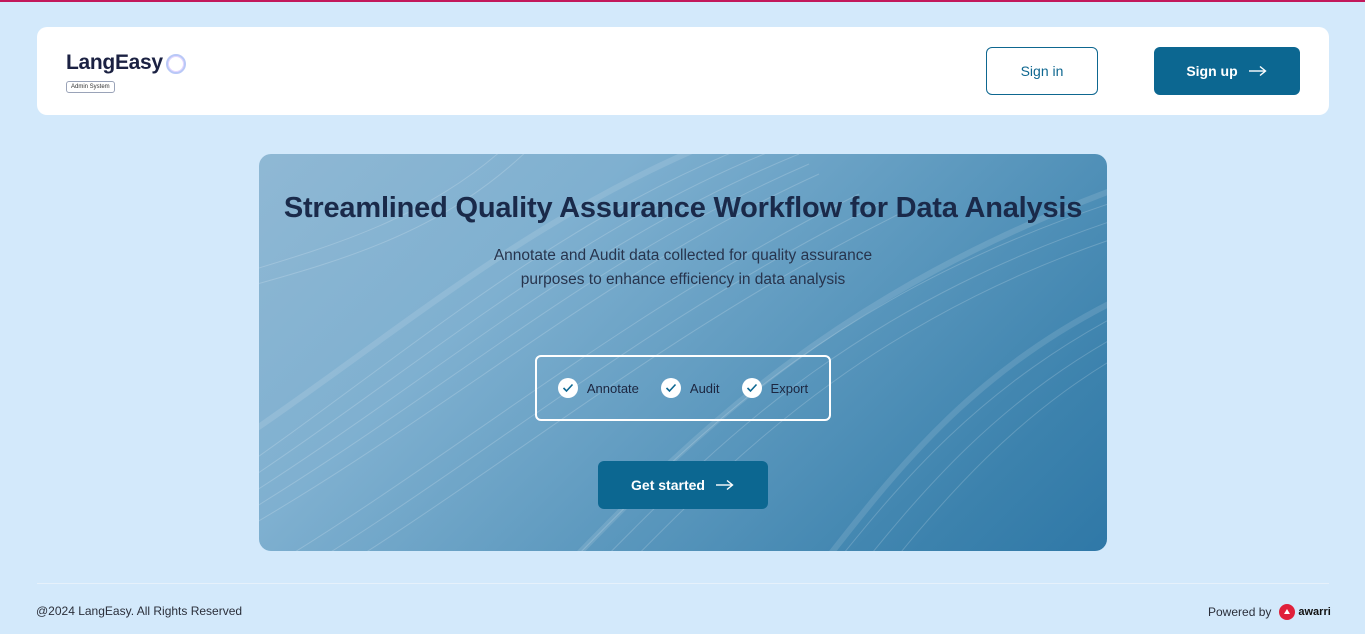  I want to click on sign-in-label: Sign in, so click(1042, 71).